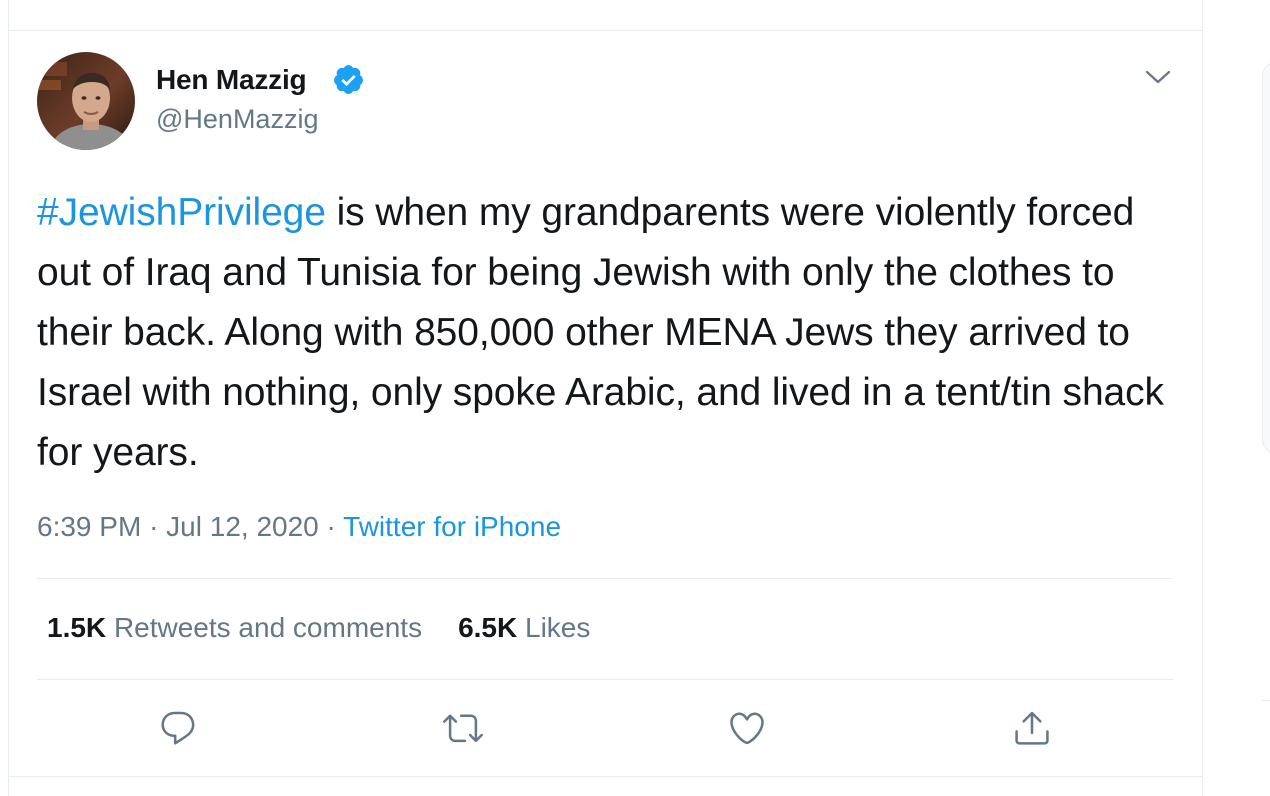 Image resolution: width=1270 pixels, height=796 pixels. I want to click on tweet-time: 6:39 PM, so click(89, 526).